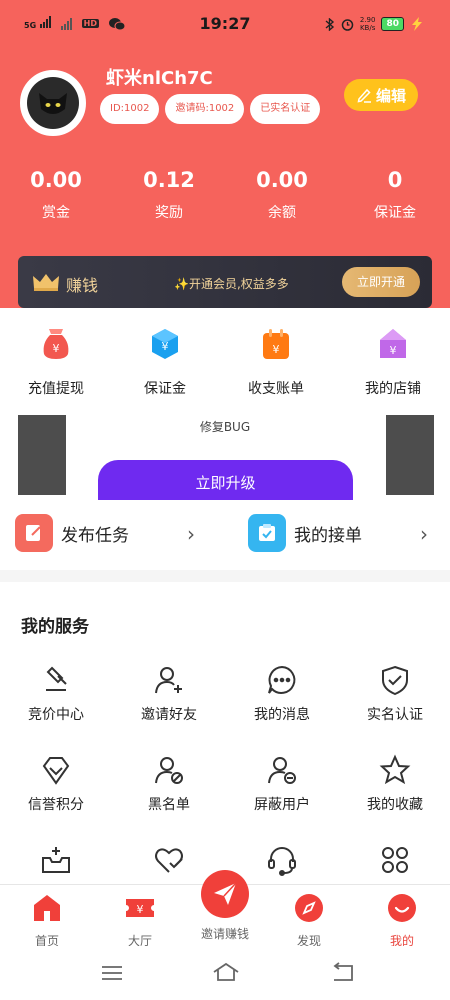 This screenshot has height=1000, width=450. Describe the element at coordinates (282, 715) in the screenshot. I see `service-label: 我的消息` at that location.